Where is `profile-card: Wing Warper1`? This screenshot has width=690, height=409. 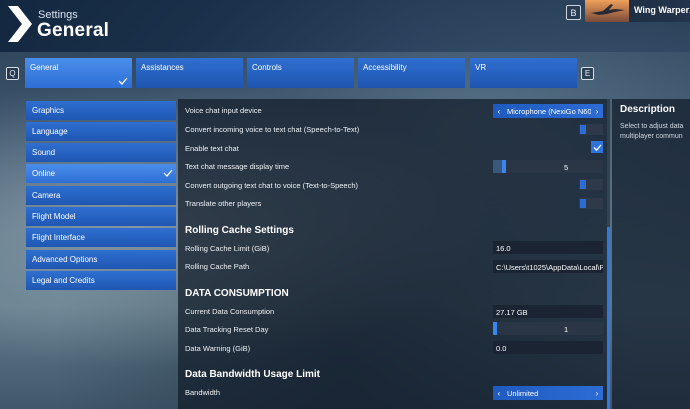 profile-card: Wing Warper1 is located at coordinates (637, 11).